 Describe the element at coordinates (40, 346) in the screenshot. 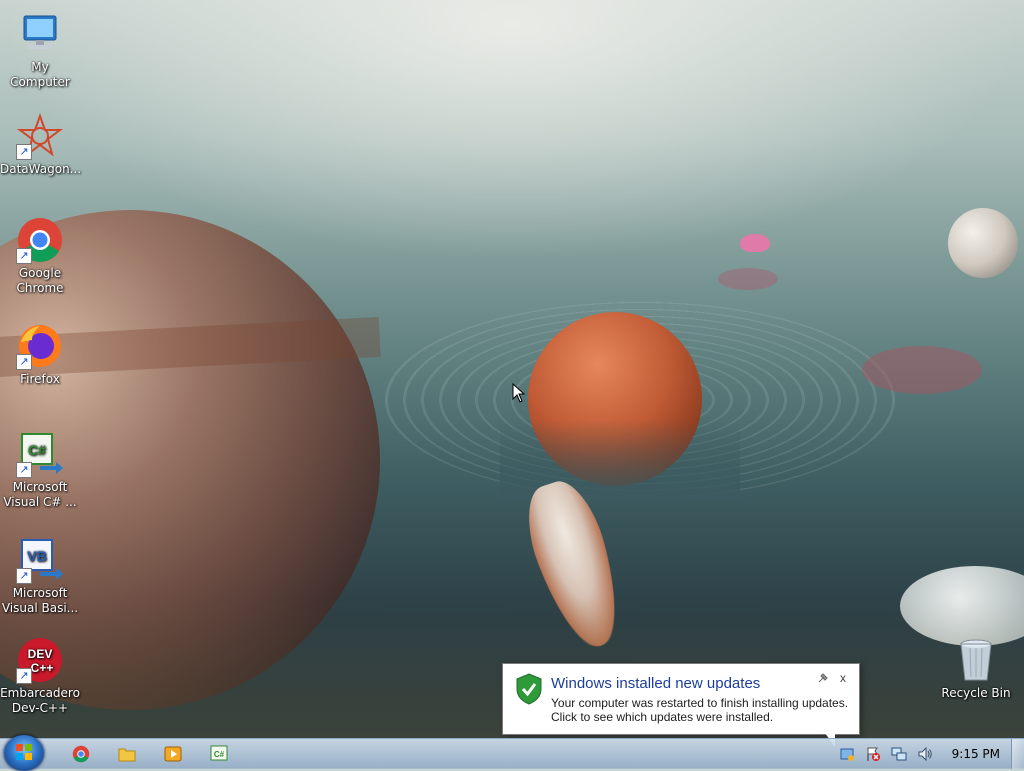

I see `firefox-icon: ↗` at that location.